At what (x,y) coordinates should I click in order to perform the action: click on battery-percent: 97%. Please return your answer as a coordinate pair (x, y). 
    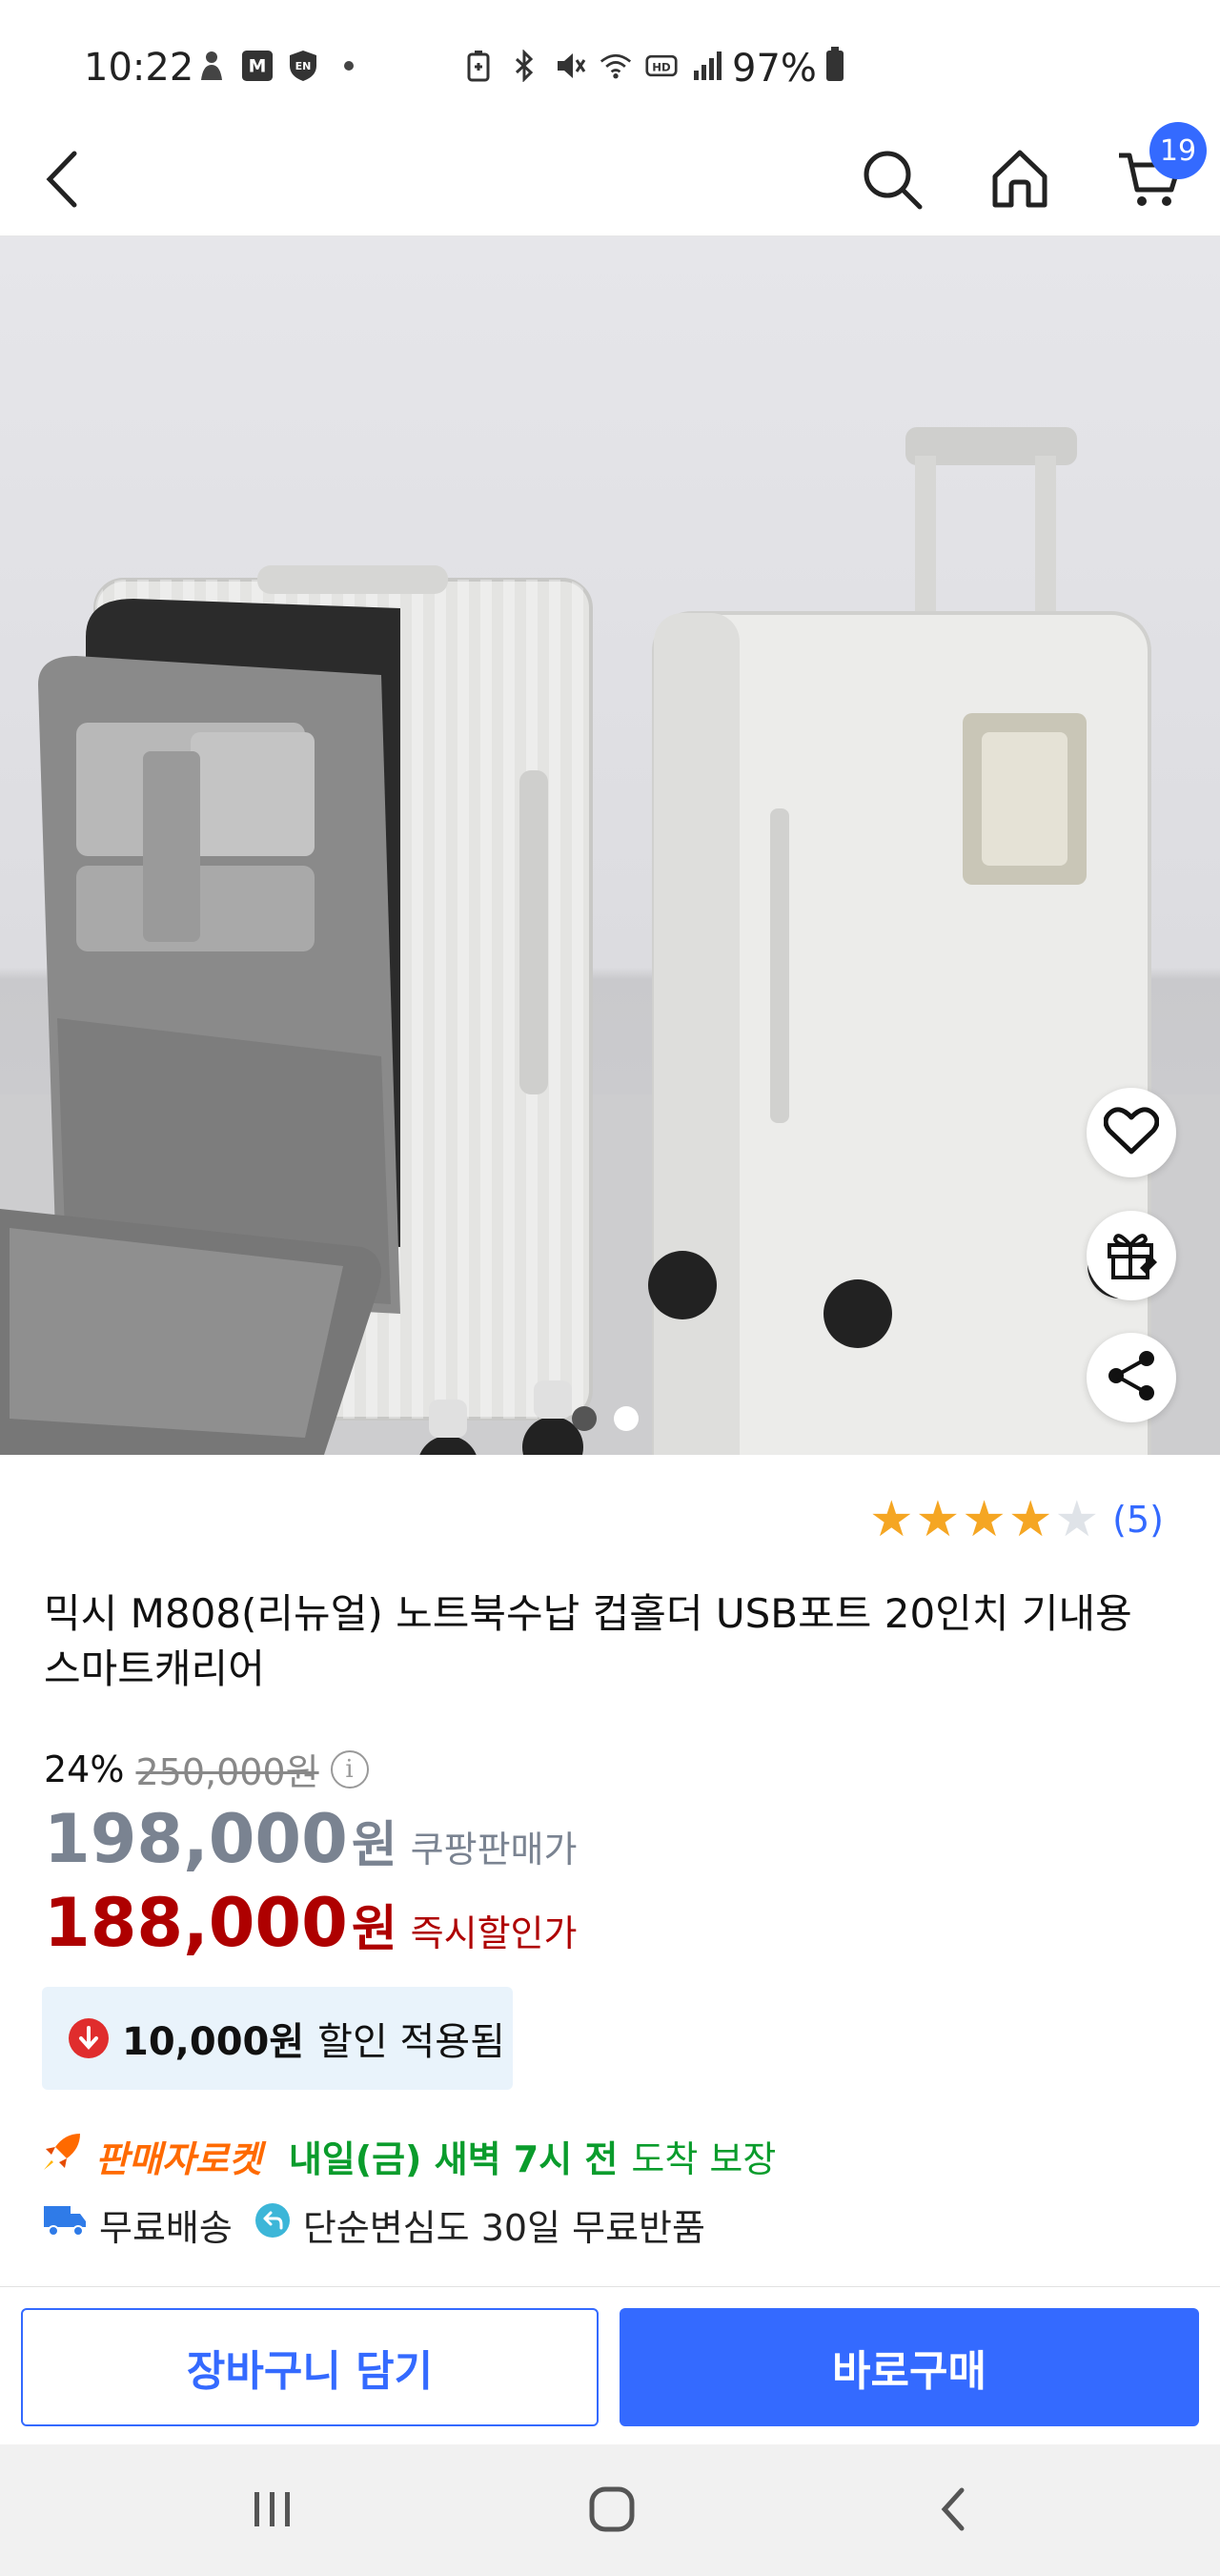
    Looking at the image, I should click on (775, 69).